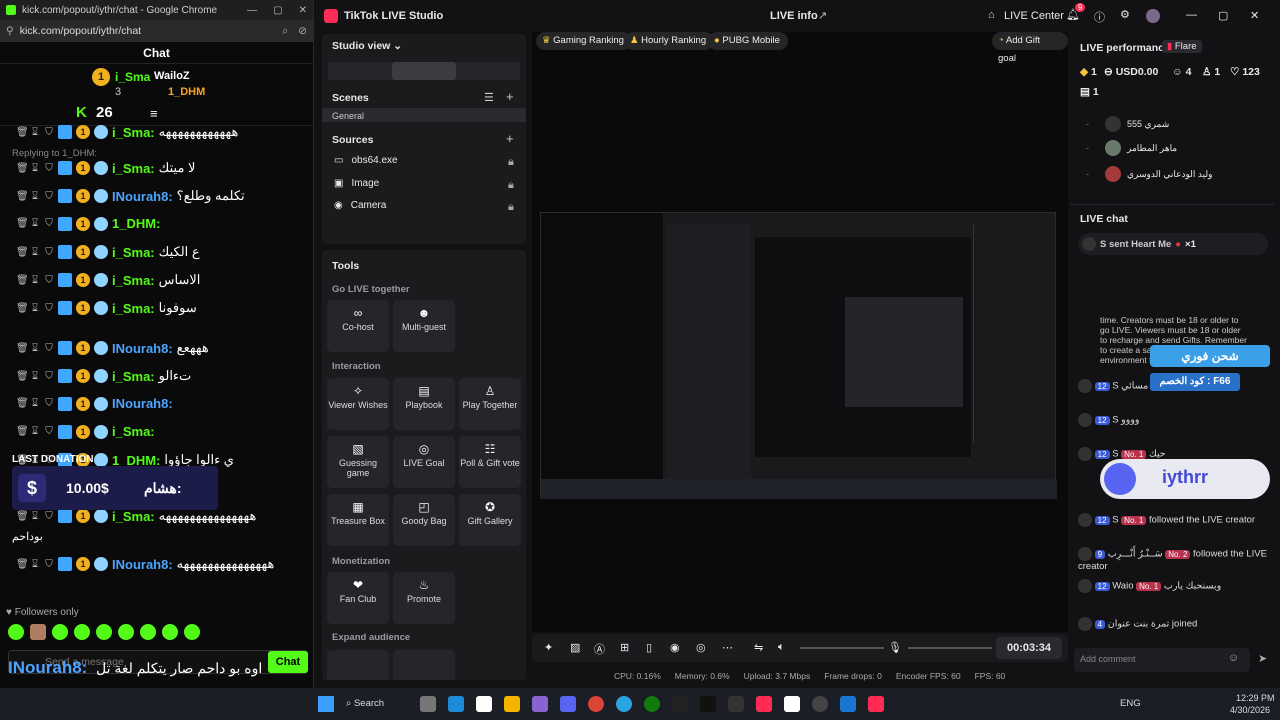  Describe the element at coordinates (108, 280) in the screenshot. I see `chat-message: 🗑︎ ⌛︎ ⛉ 1 i_Sma: الاساس` at that location.